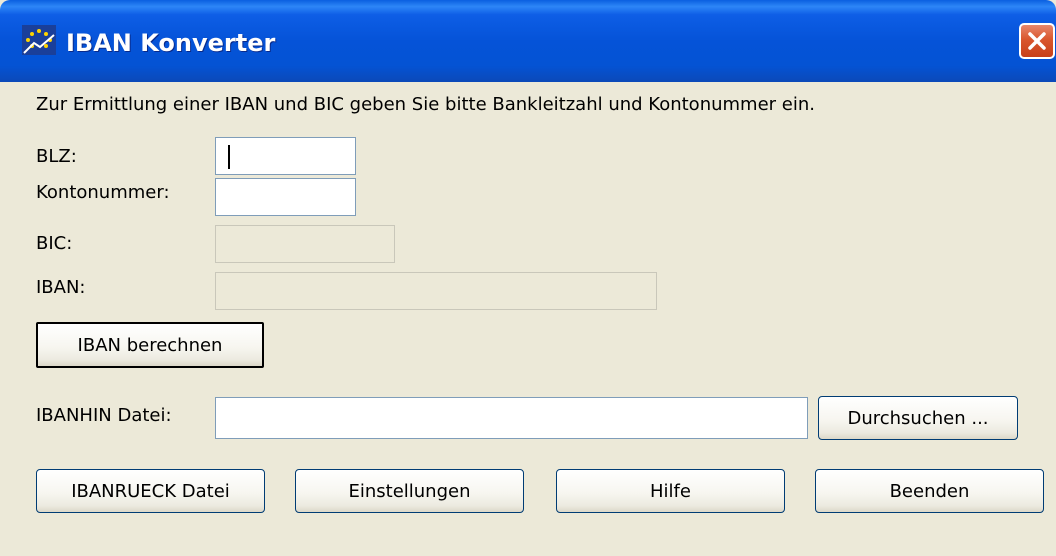 The width and height of the screenshot is (1056, 556). Describe the element at coordinates (39, 40) in the screenshot. I see `app-icon` at that location.